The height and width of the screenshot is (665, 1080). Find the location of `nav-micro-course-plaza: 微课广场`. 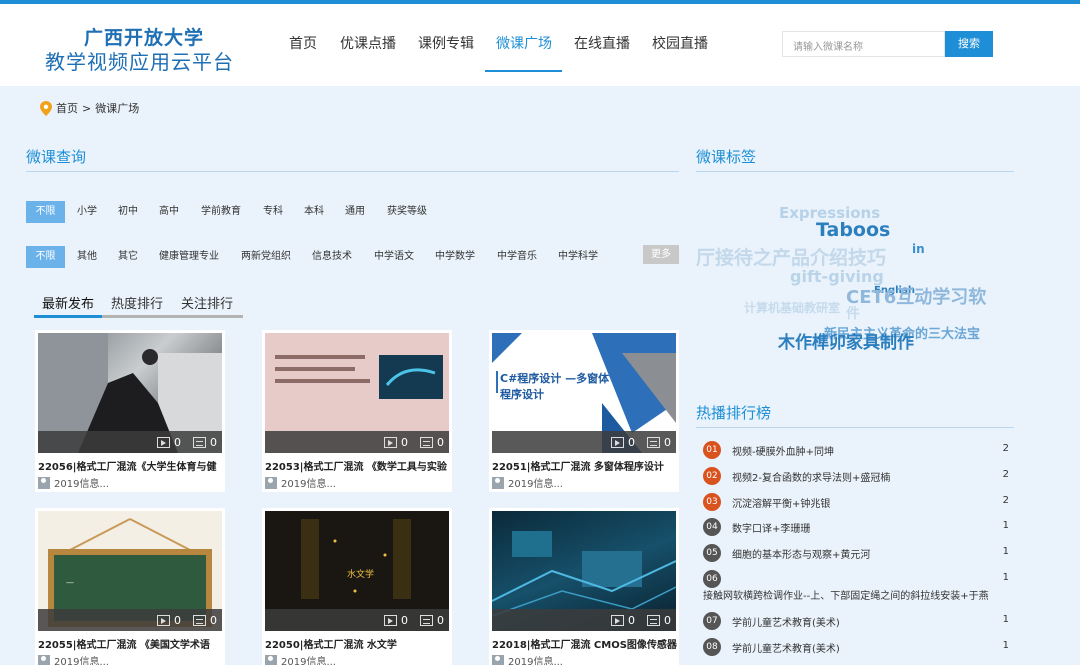

nav-micro-course-plaza: 微课广场 is located at coordinates (524, 43).